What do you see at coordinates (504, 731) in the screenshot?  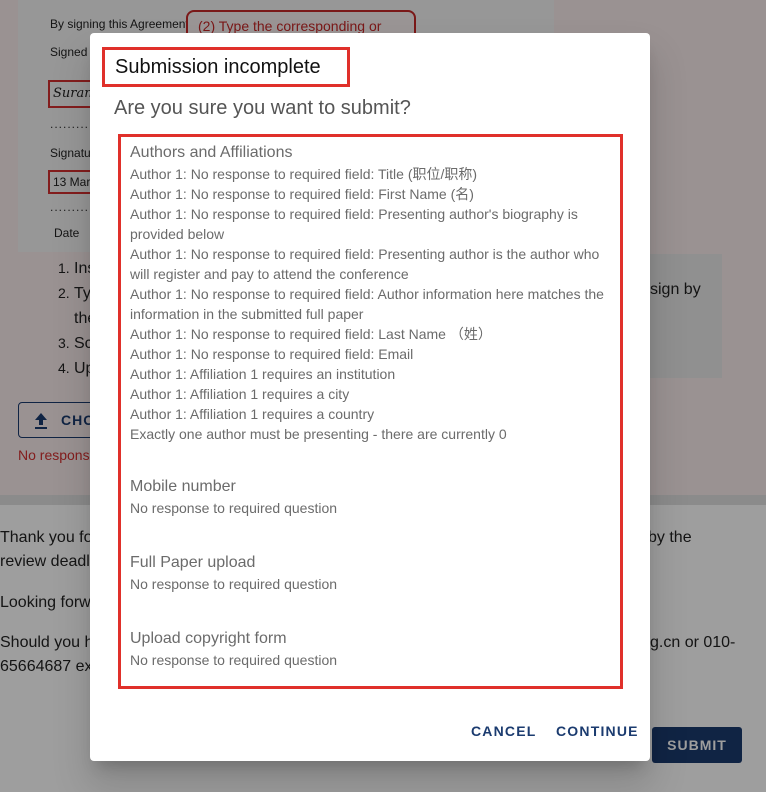 I see `cancel-button: CANCEL` at bounding box center [504, 731].